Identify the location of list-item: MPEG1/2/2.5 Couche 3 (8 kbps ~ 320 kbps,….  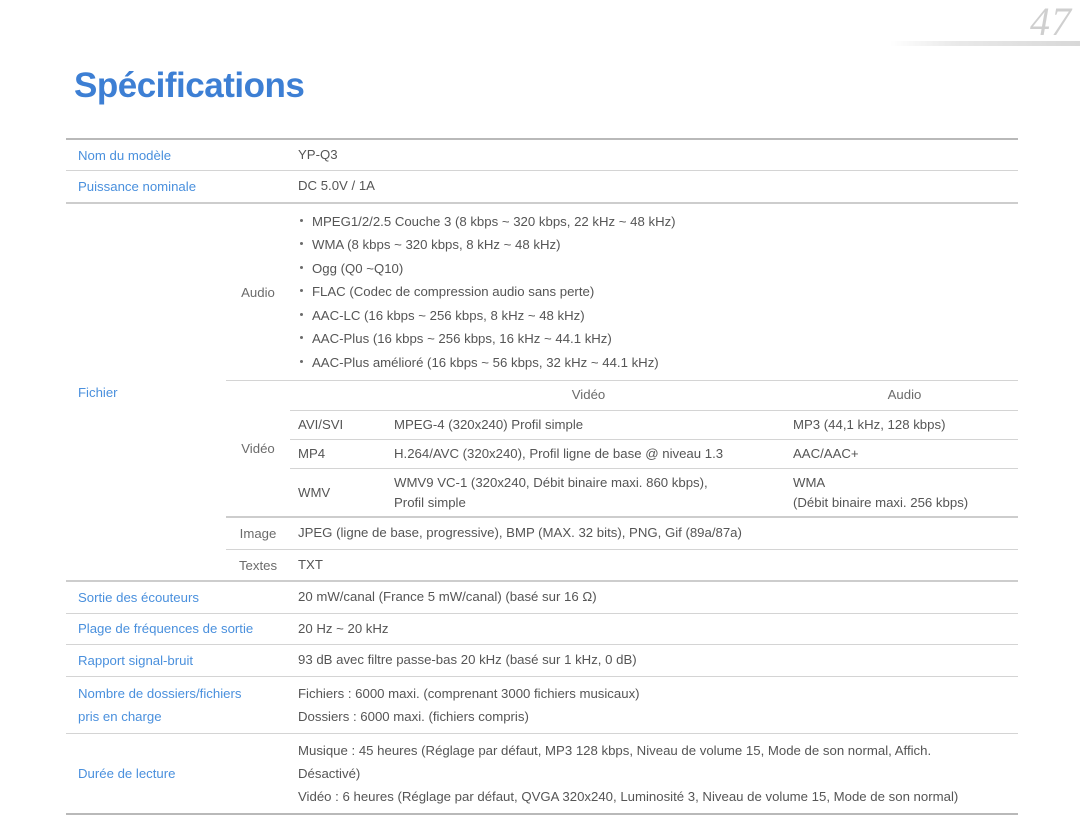
(658, 222).